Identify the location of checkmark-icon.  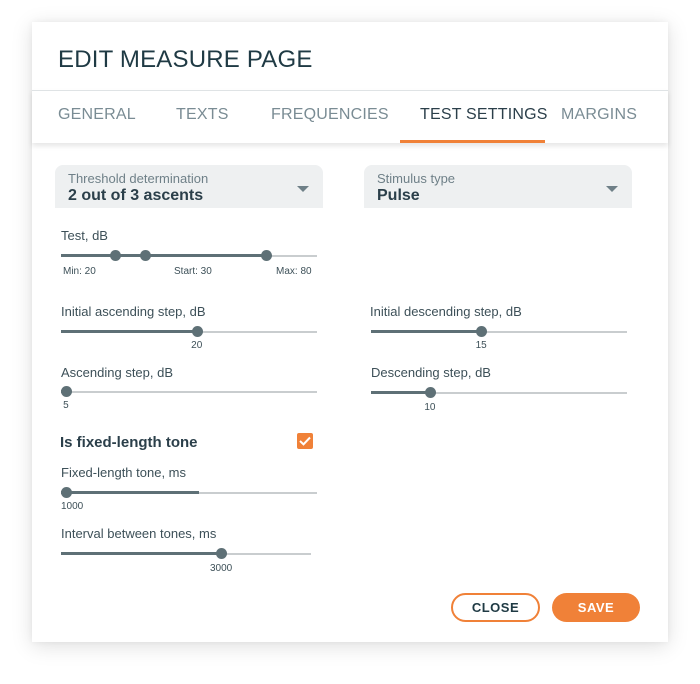
(305, 441).